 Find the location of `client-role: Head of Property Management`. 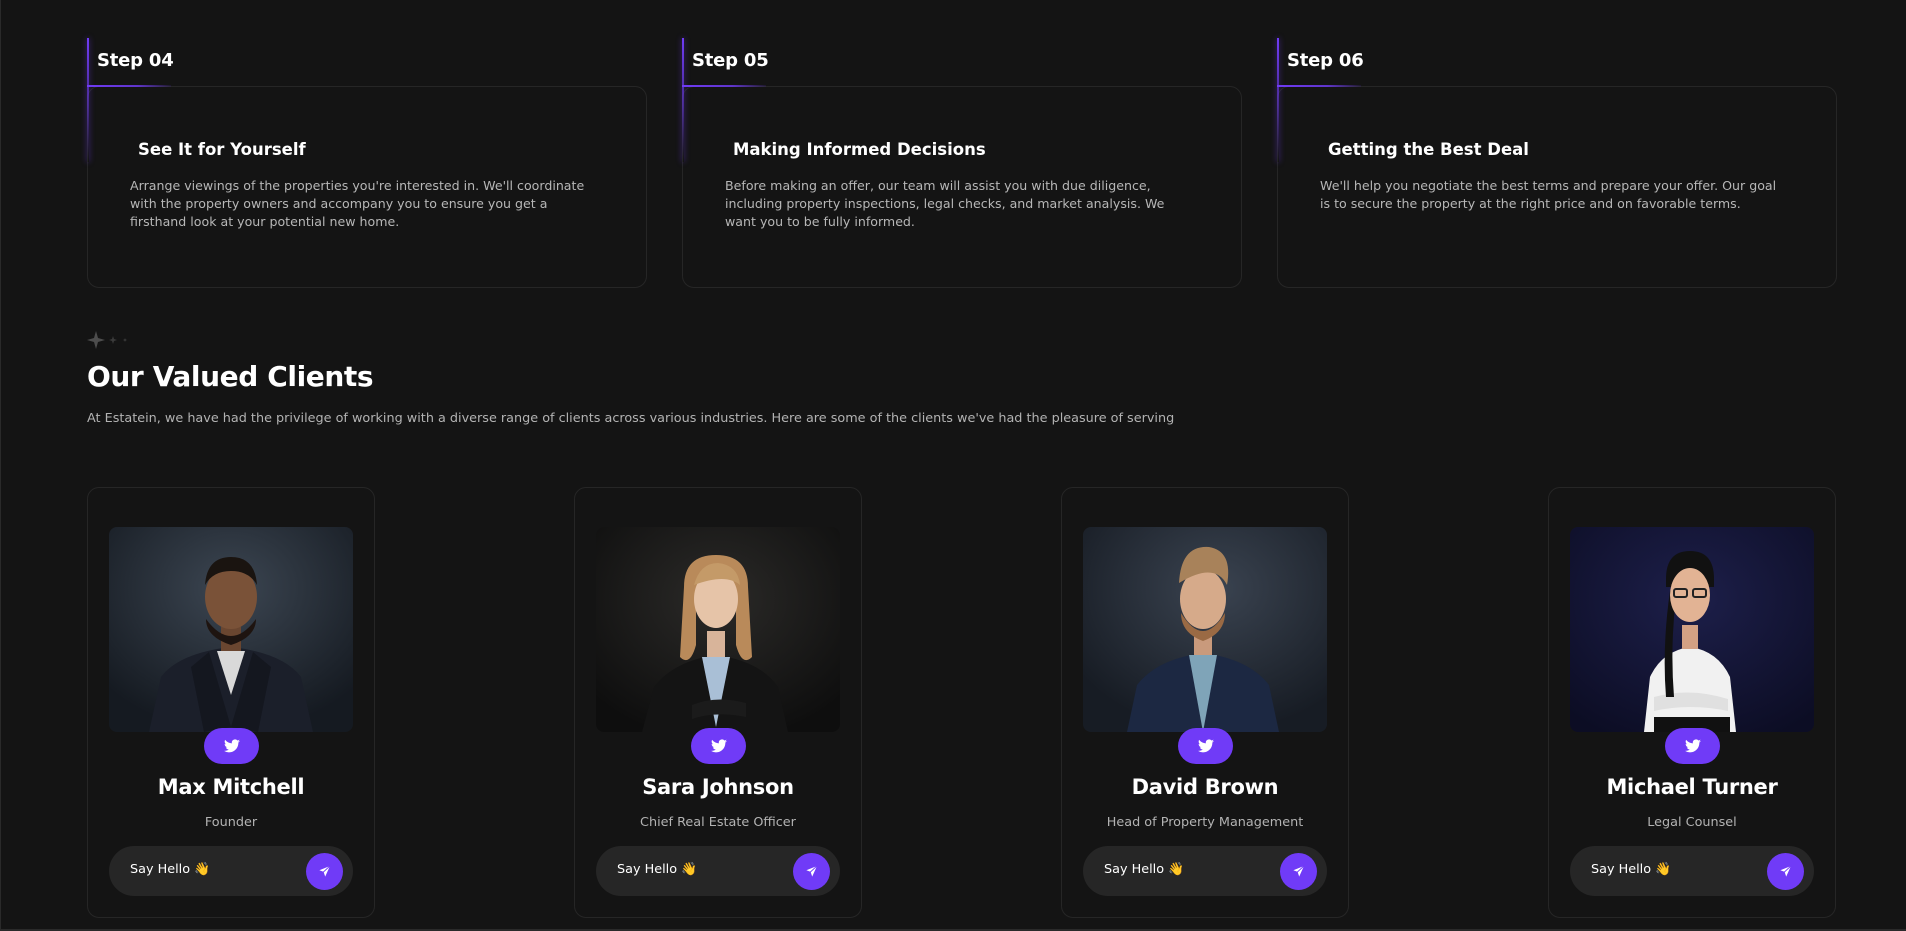

client-role: Head of Property Management is located at coordinates (1205, 822).